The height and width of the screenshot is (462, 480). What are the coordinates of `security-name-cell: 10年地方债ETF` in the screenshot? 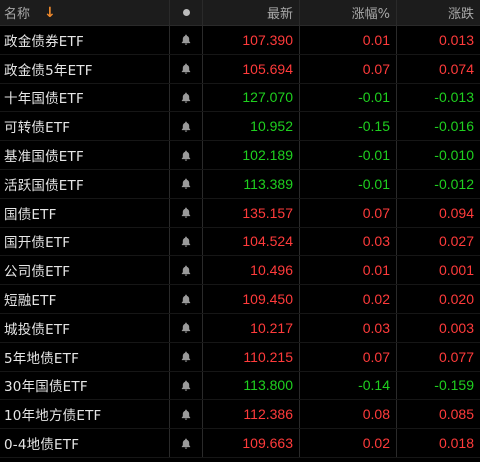 It's located at (85, 414).